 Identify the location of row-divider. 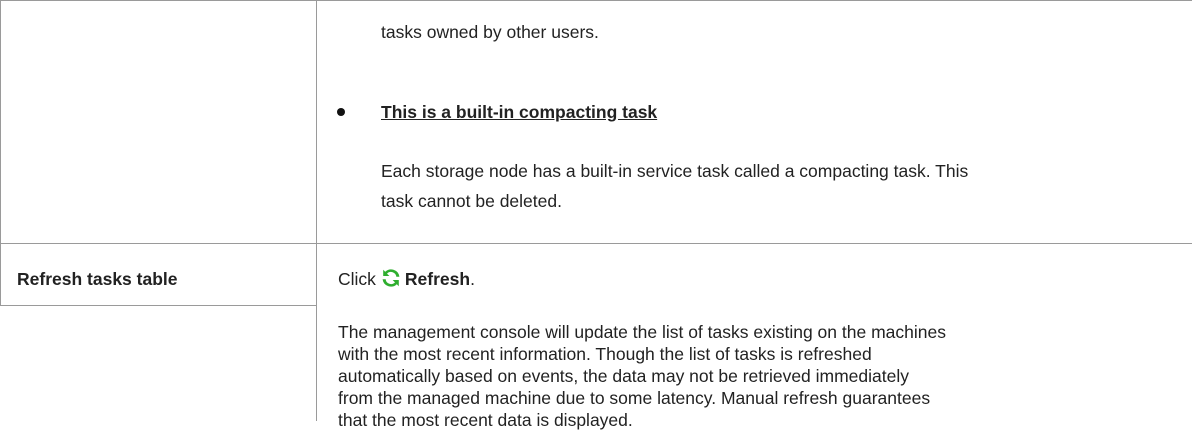
(596, 243).